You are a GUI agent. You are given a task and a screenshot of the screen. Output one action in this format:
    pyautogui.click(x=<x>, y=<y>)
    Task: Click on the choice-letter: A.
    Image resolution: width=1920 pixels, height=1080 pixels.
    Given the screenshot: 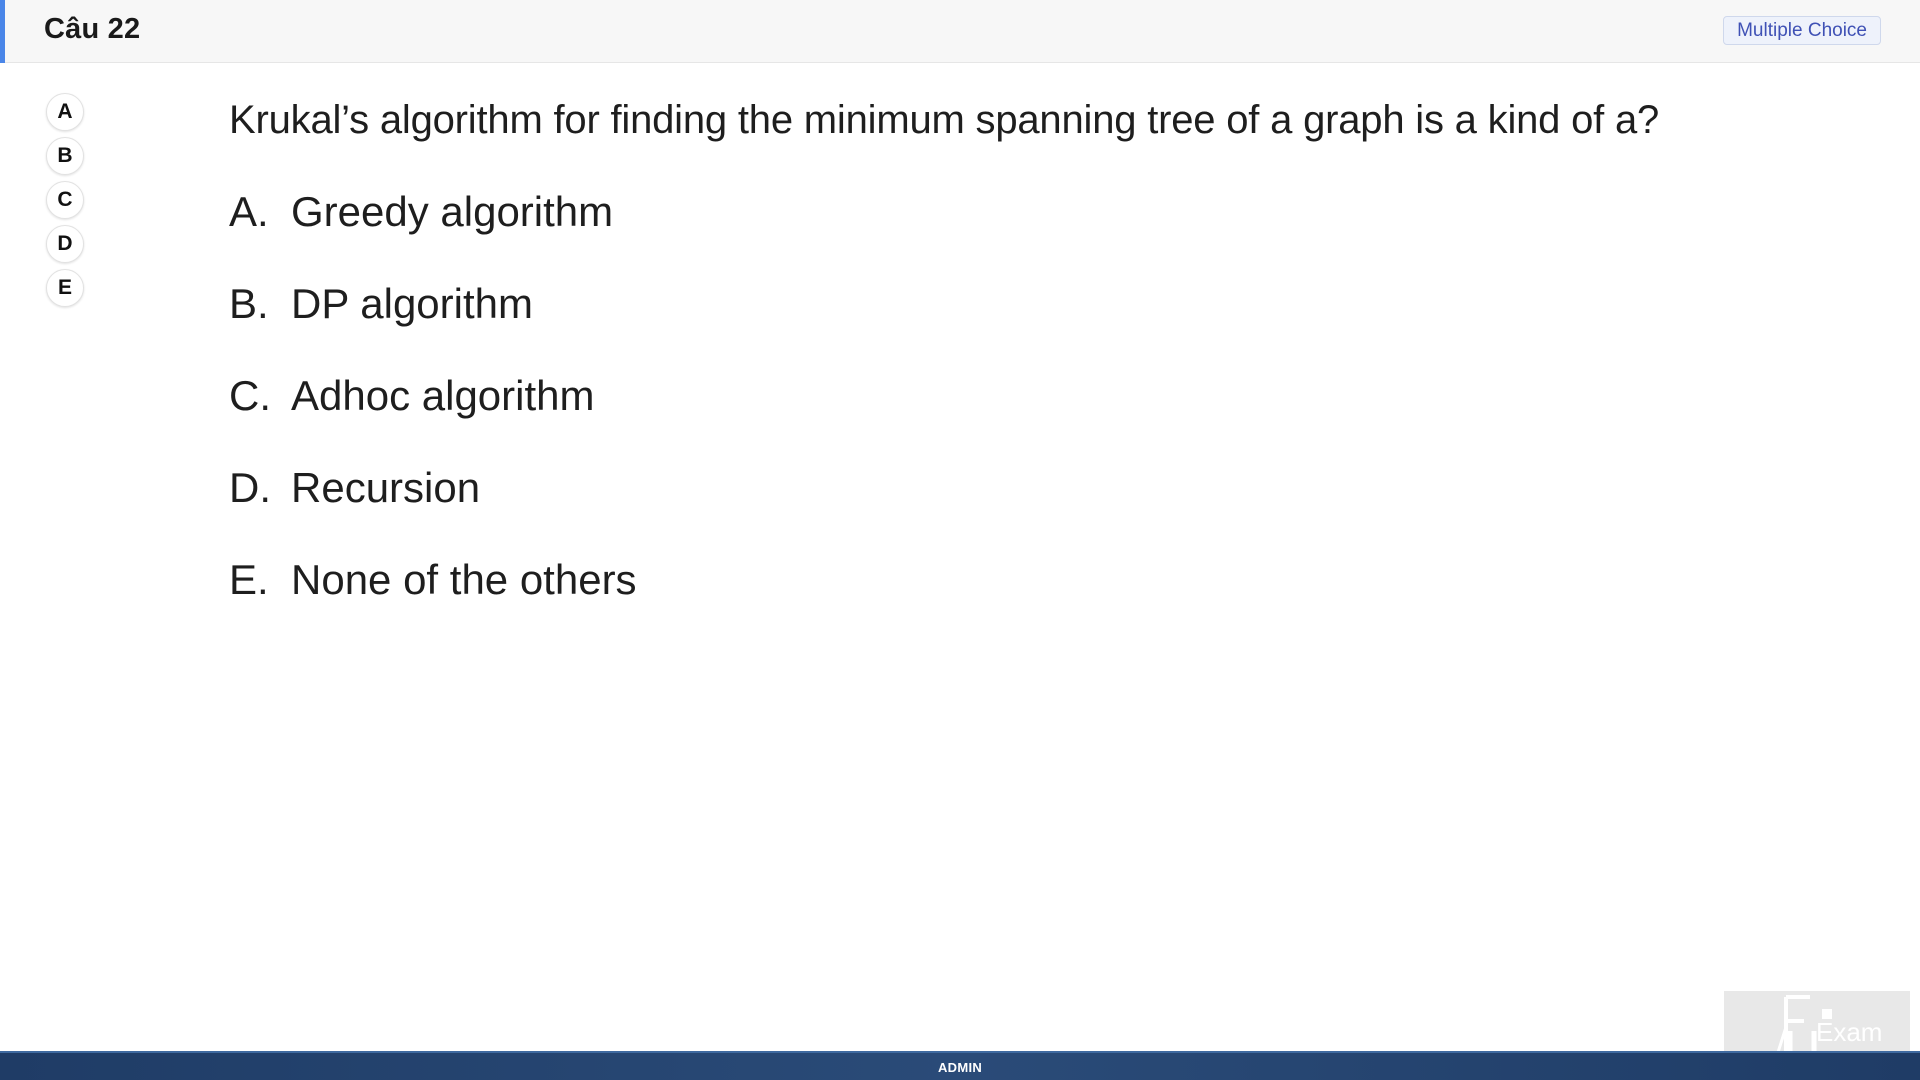 What is the action you would take?
    pyautogui.click(x=249, y=211)
    